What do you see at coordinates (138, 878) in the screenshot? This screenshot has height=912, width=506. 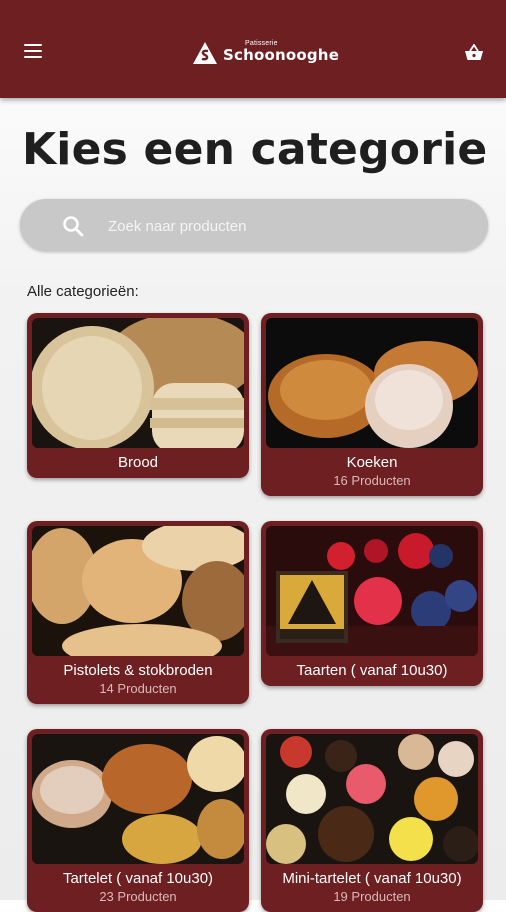 I see `category-name: Tartelet ( vanaf 10u30)` at bounding box center [138, 878].